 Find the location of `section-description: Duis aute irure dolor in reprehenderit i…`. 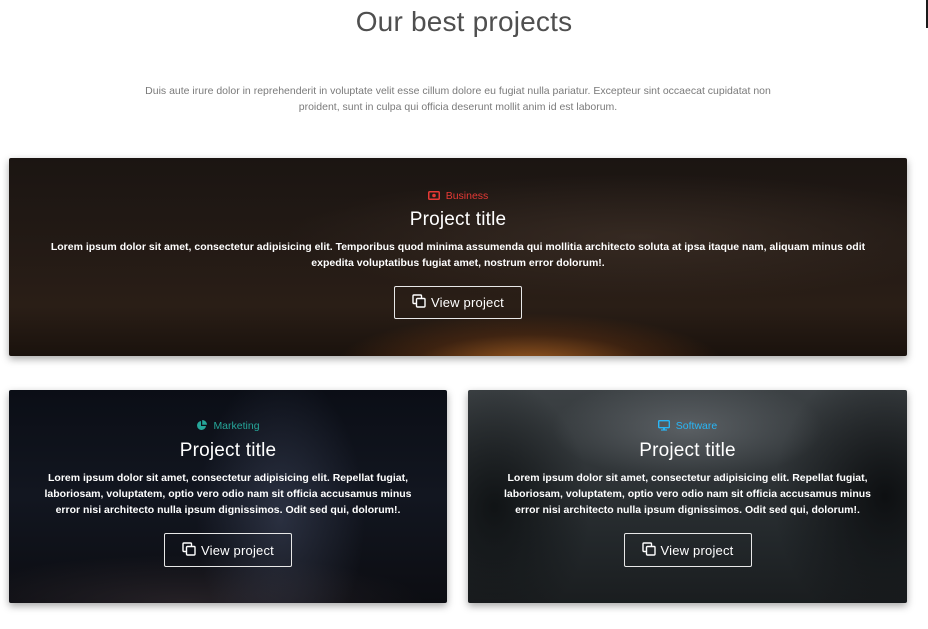

section-description: Duis aute irure dolor in reprehenderit i… is located at coordinates (458, 99).